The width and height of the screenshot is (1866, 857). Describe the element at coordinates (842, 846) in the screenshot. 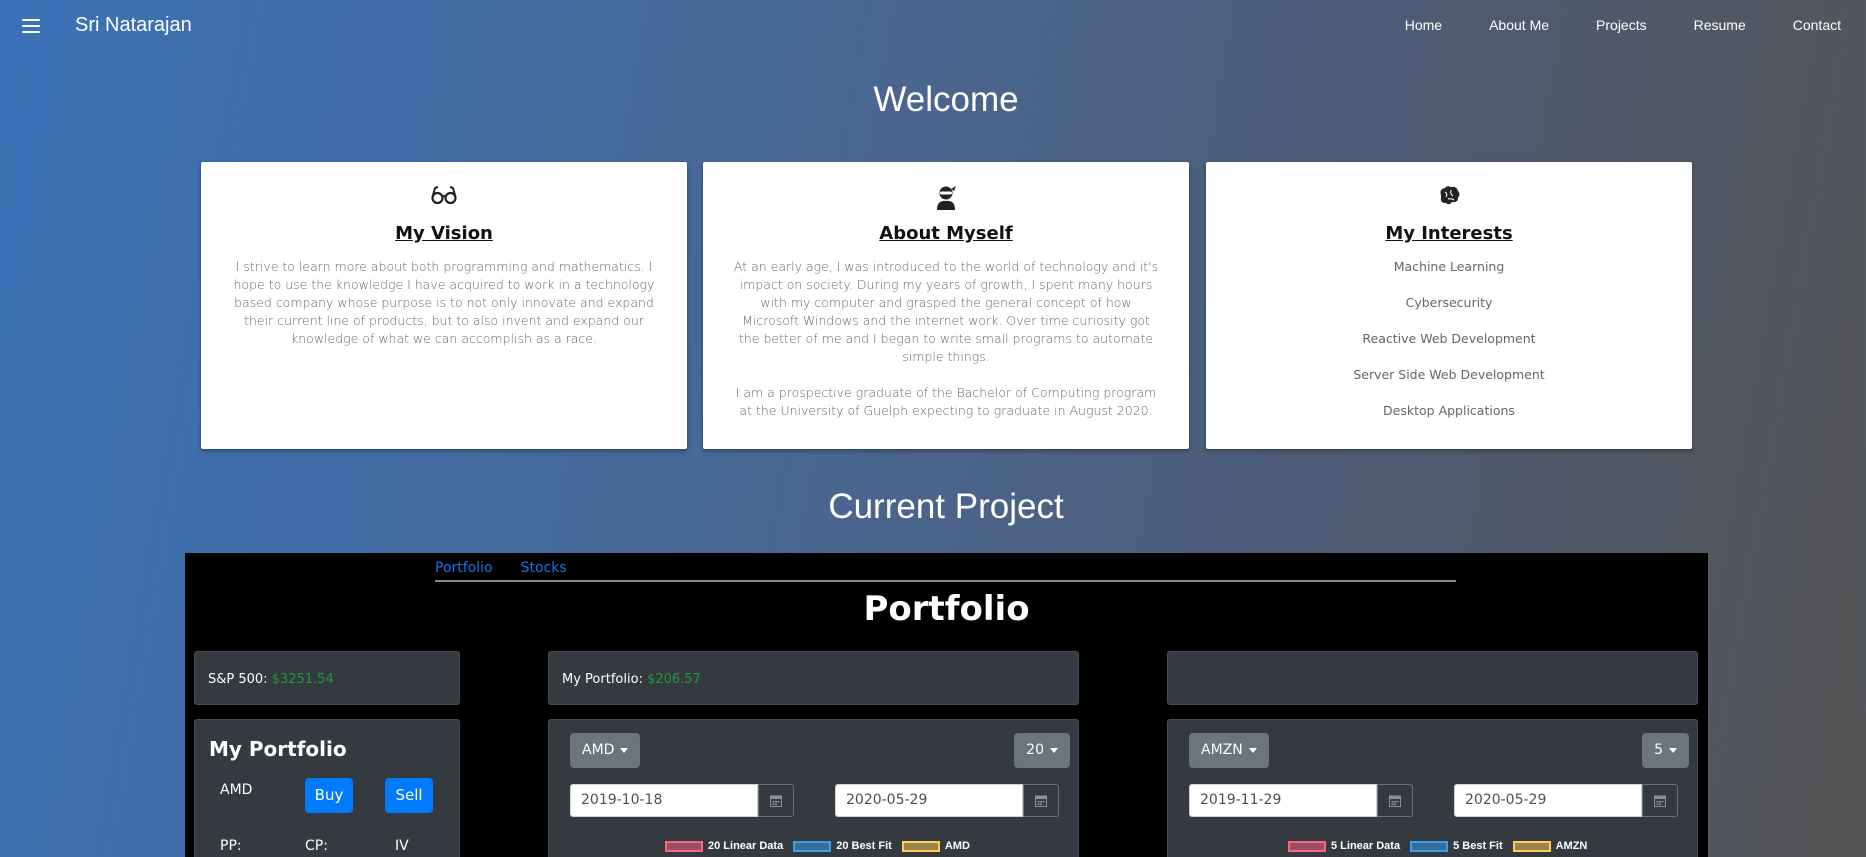

I see `legend-best-fit: 20 Best Fit` at that location.